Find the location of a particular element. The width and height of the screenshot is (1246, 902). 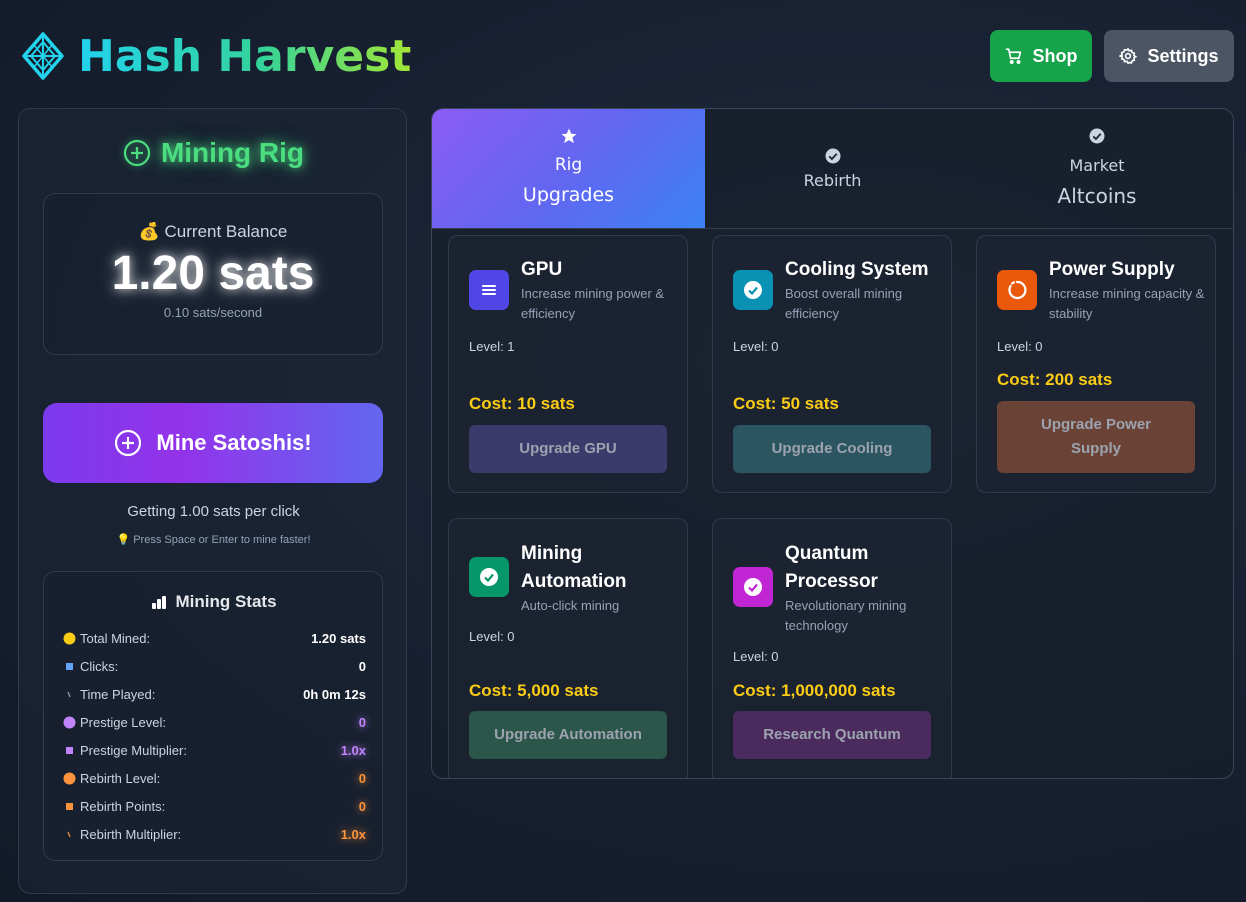

upgrade-automation-button: Upgrade Automation is located at coordinates (568, 735).